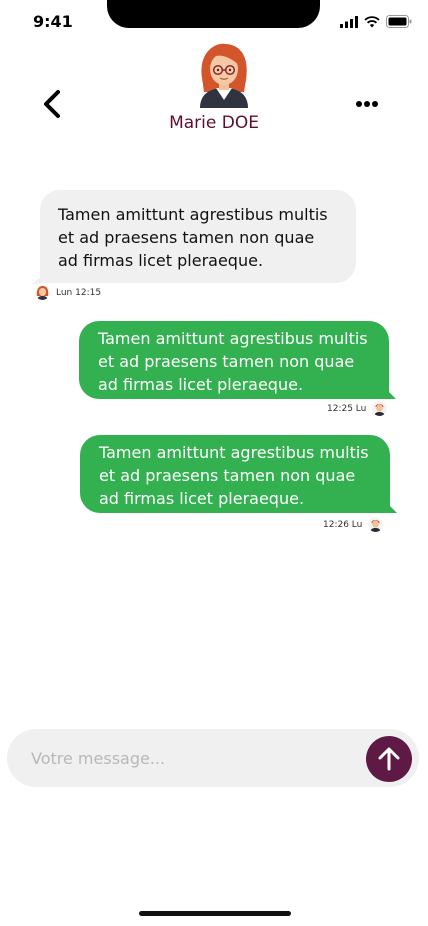 This screenshot has width=428, height=926. Describe the element at coordinates (214, 123) in the screenshot. I see `contact-name: Marie DOE` at that location.